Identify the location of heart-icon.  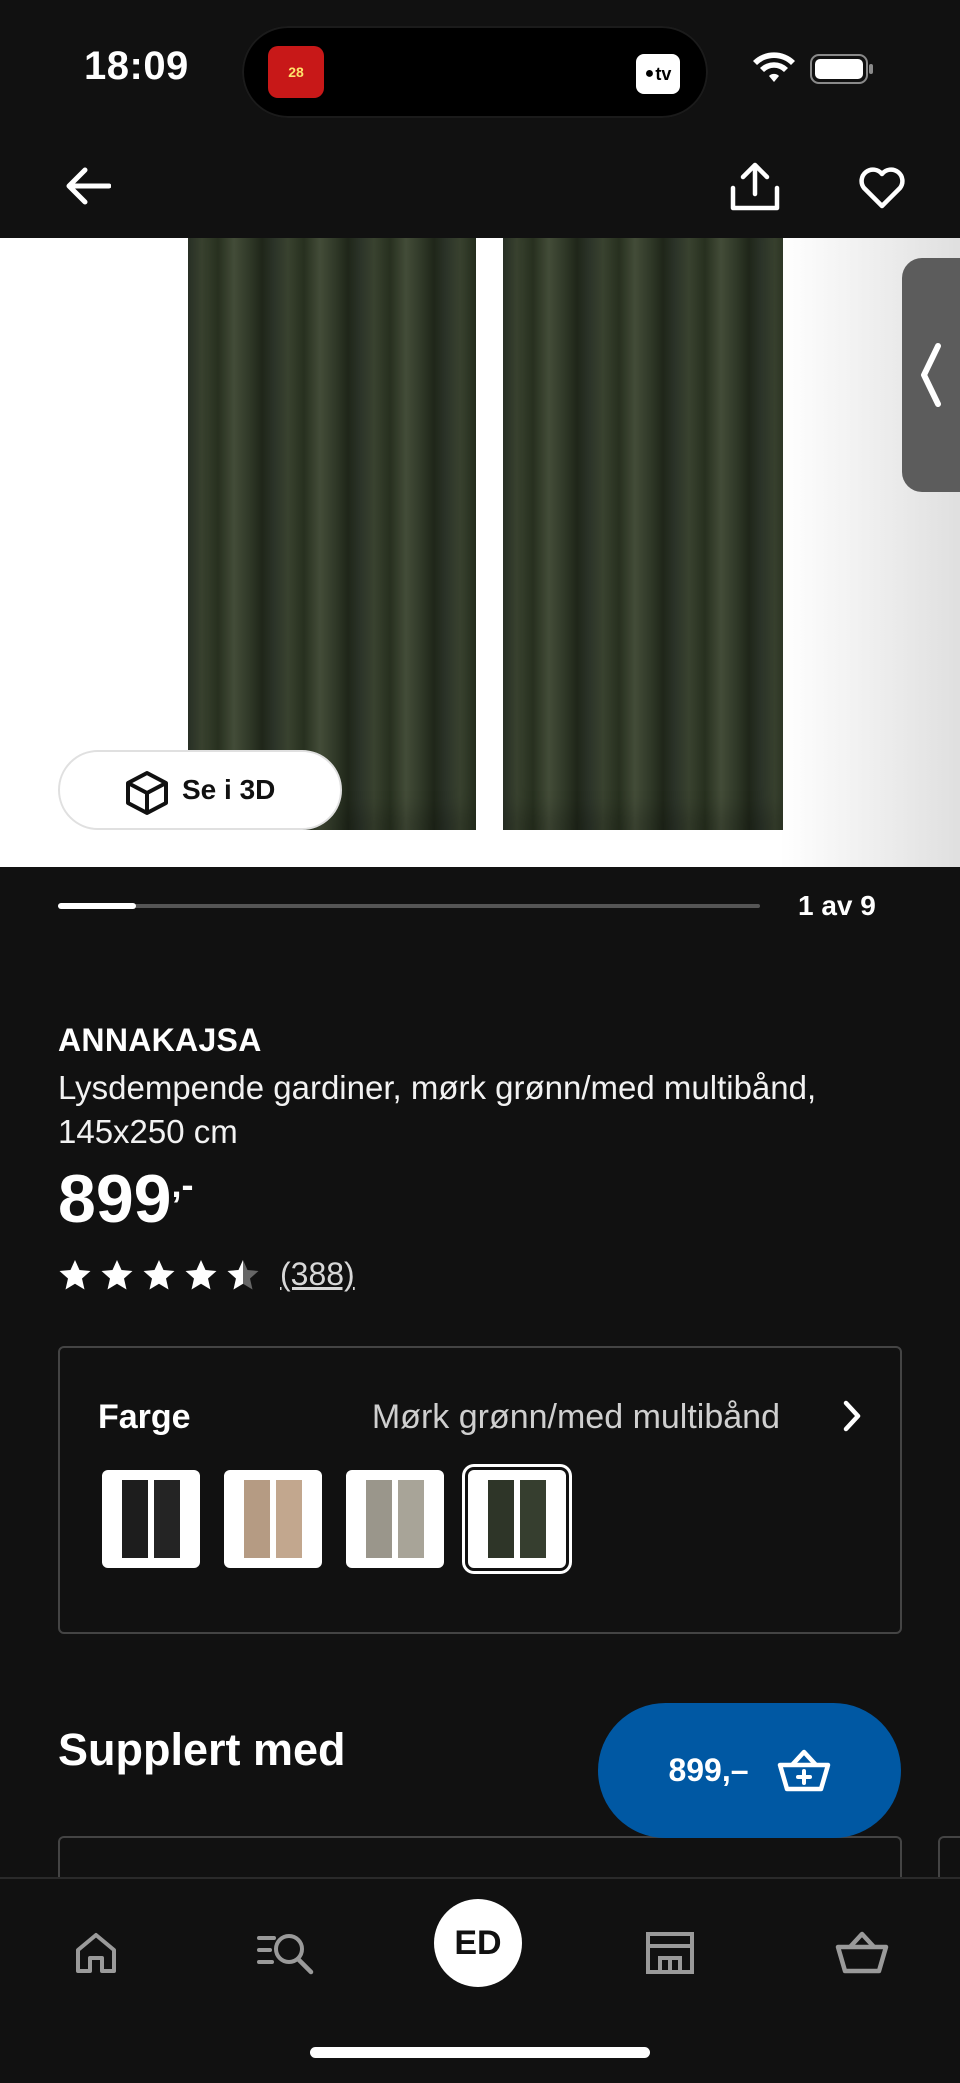
(882, 188).